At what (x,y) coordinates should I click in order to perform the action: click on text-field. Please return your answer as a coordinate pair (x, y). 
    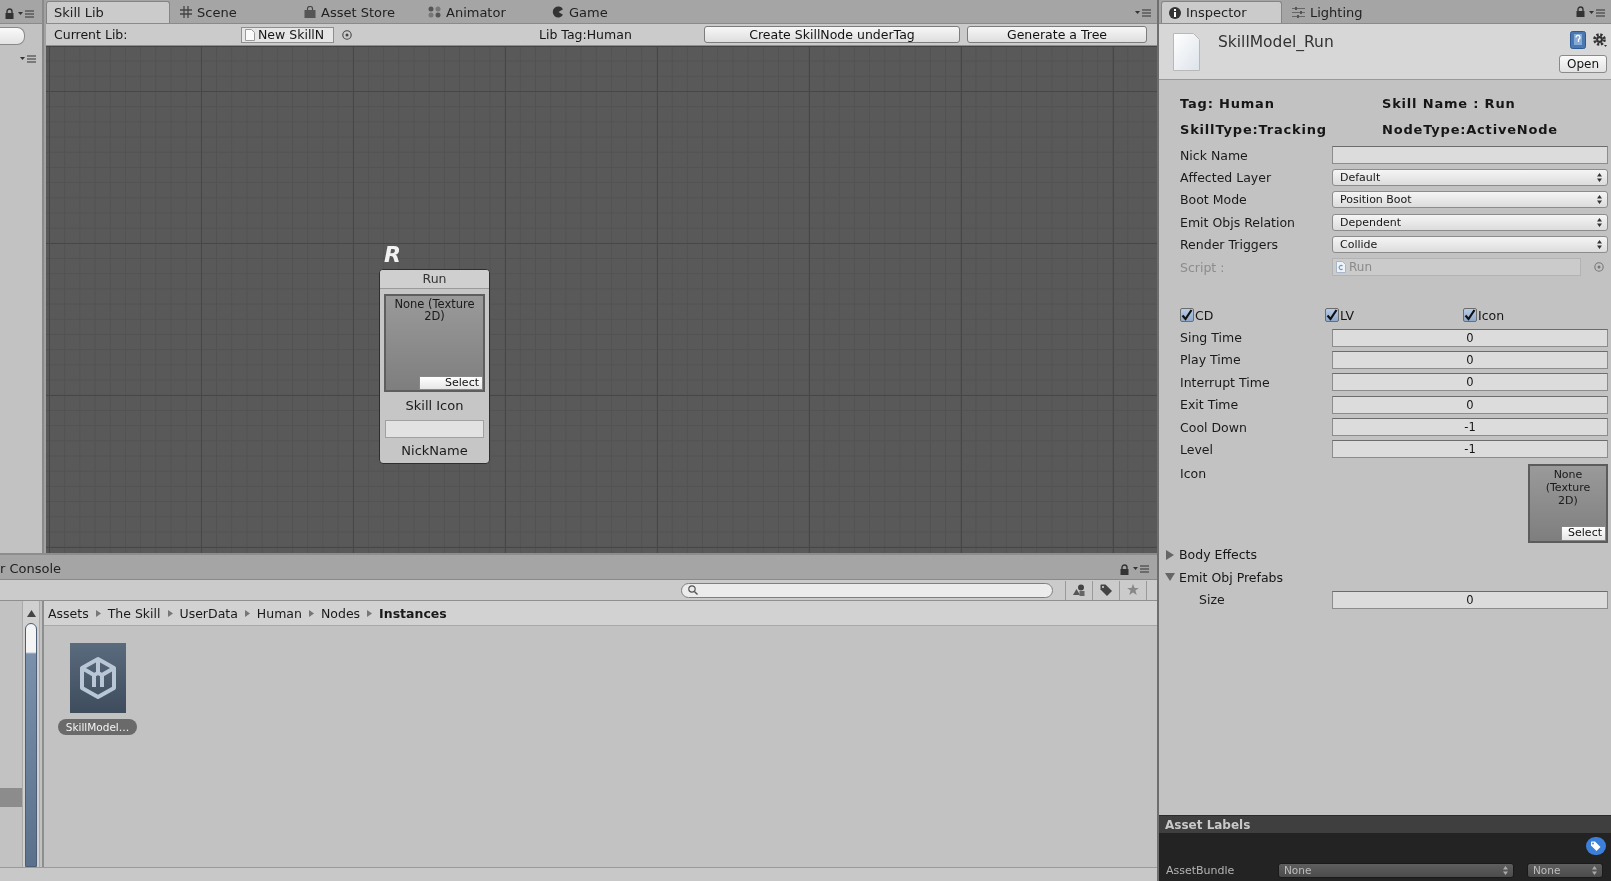
    Looking at the image, I should click on (1470, 155).